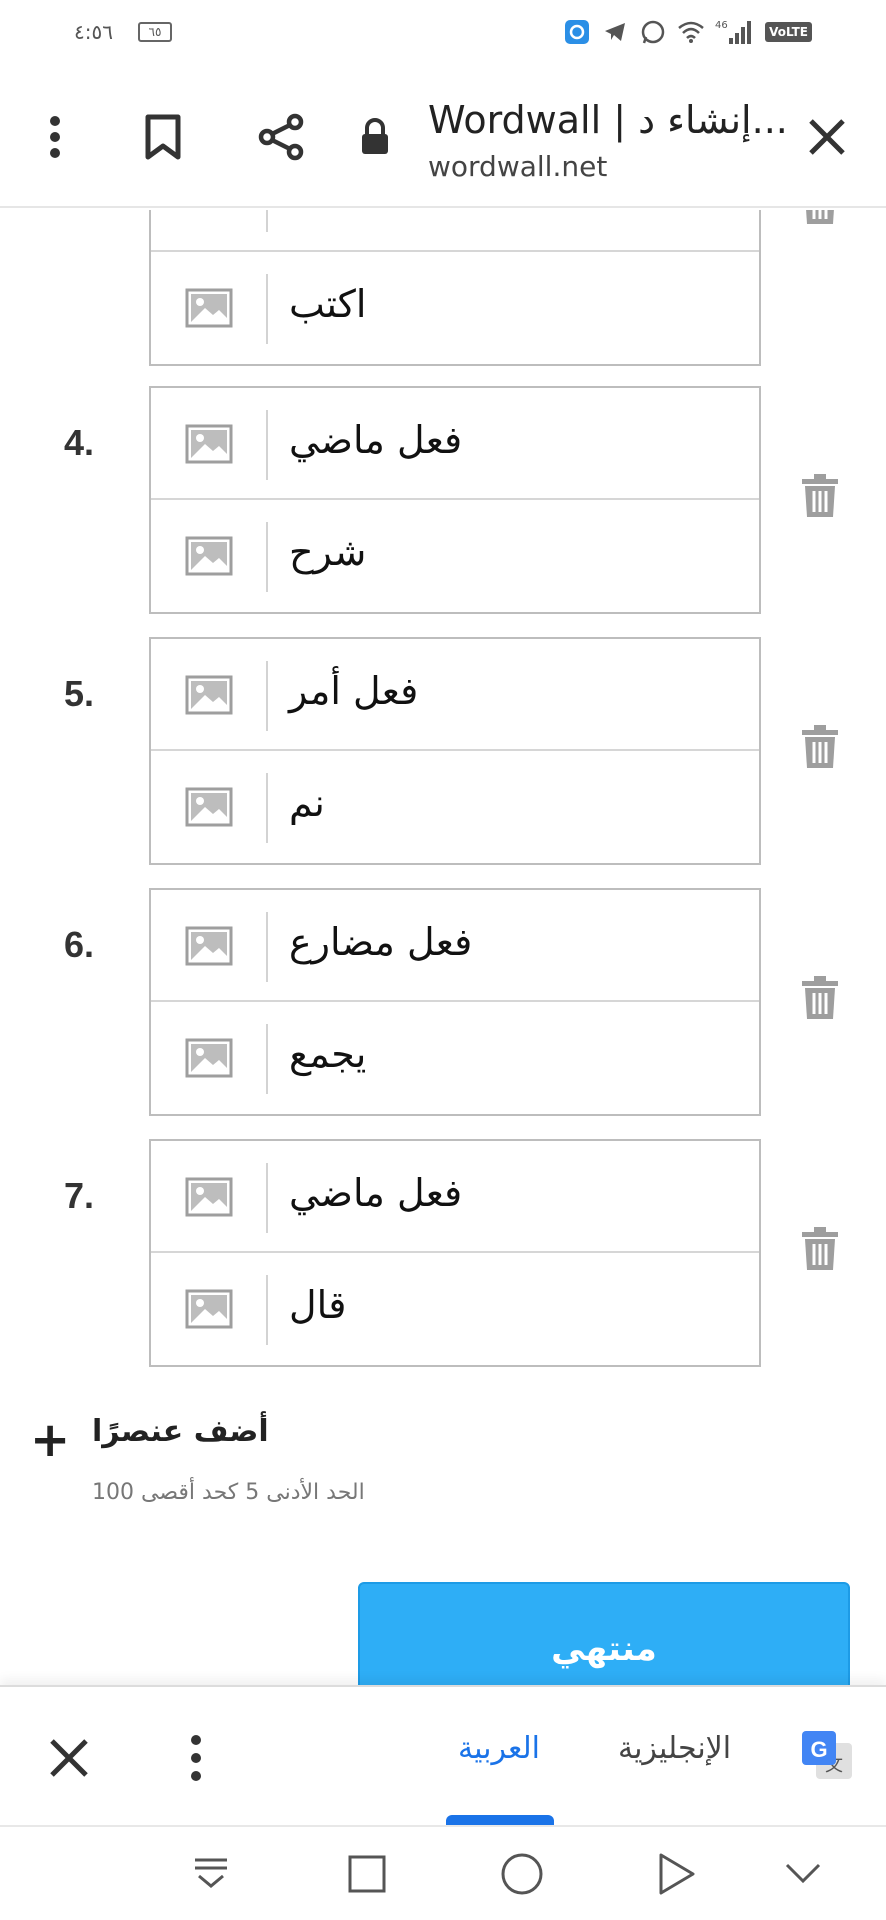 The width and height of the screenshot is (886, 1920). I want to click on pull-down-icon, so click(211, 1873).